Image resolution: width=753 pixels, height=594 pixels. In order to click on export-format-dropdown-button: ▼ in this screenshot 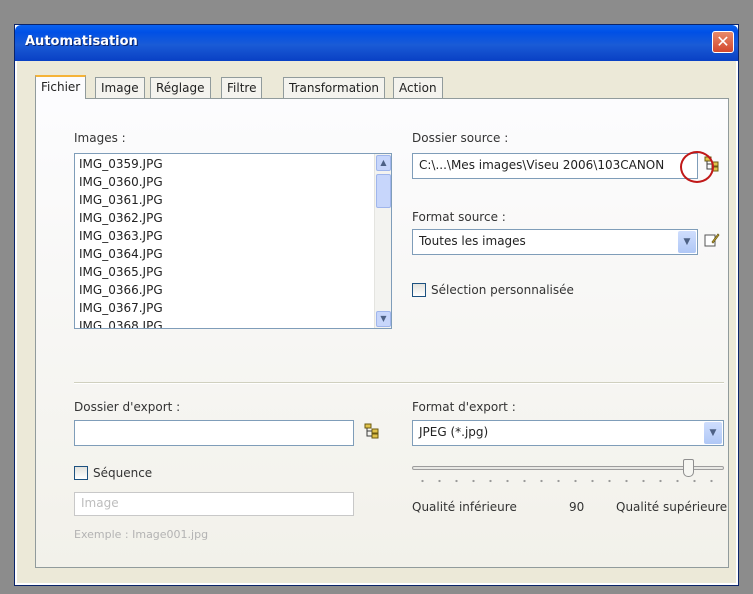, I will do `click(713, 433)`.